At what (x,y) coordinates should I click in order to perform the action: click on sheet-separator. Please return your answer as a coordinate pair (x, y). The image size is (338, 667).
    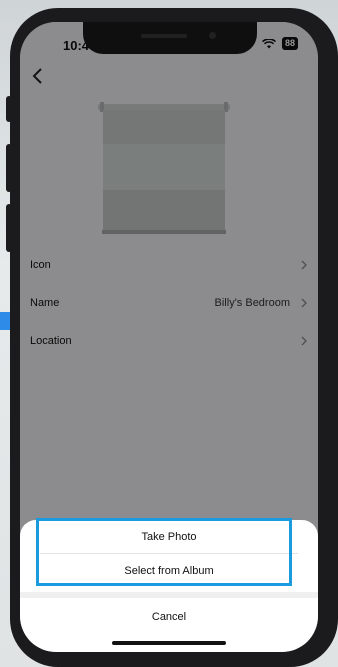
    Looking at the image, I should click on (169, 595).